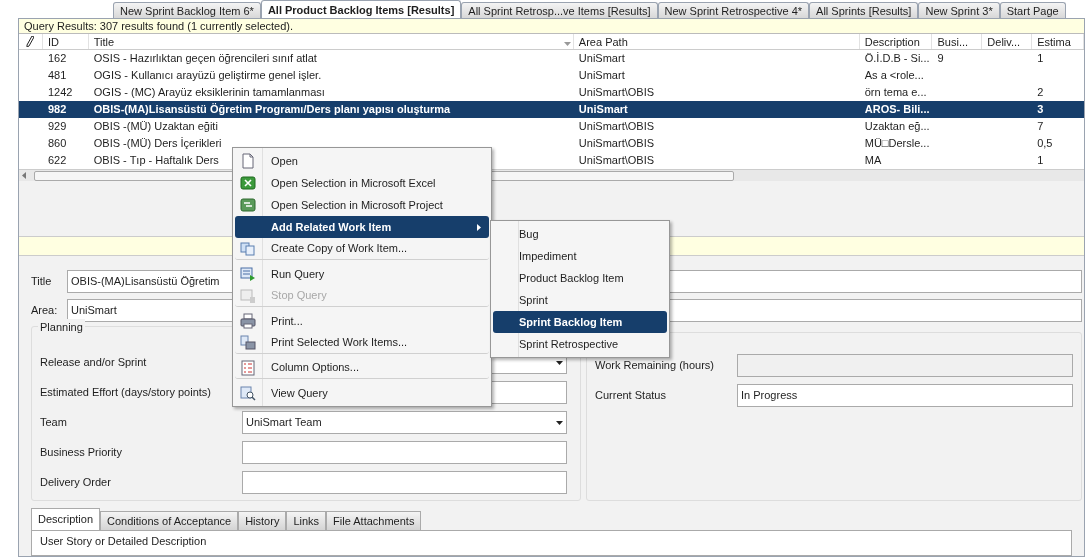 This screenshot has width=1088, height=557. I want to click on group-legend: Planning, so click(61, 327).